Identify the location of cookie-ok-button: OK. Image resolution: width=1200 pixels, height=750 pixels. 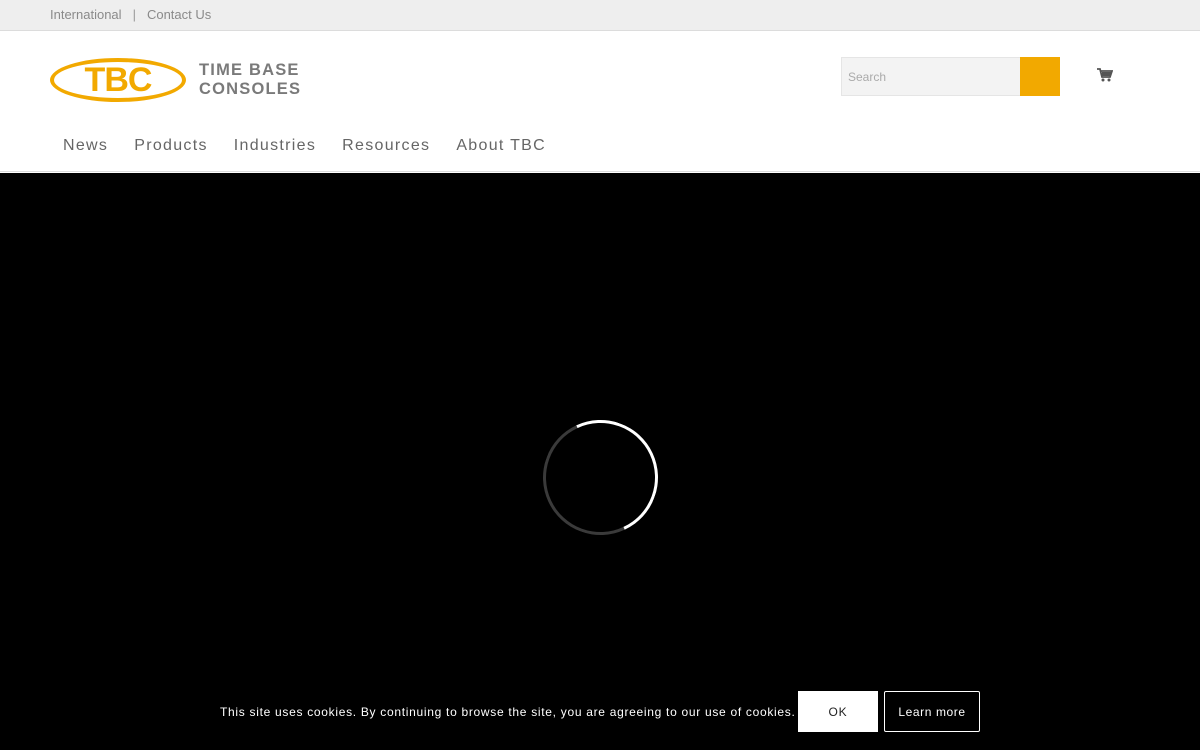
(838, 711).